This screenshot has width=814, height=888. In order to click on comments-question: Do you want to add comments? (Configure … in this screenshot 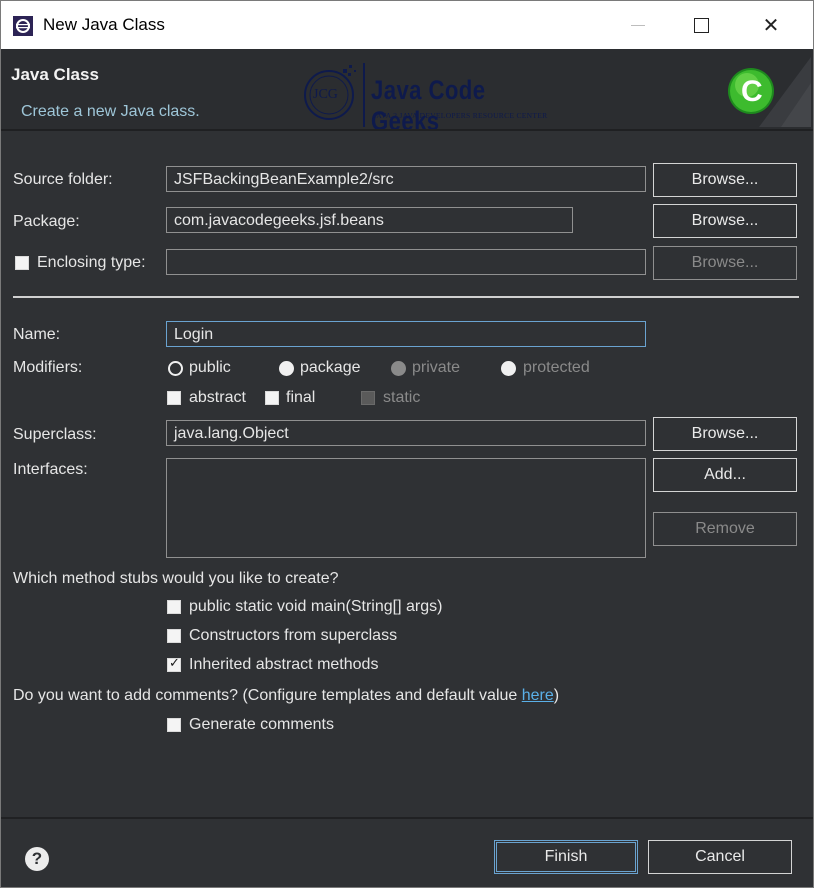, I will do `click(286, 696)`.